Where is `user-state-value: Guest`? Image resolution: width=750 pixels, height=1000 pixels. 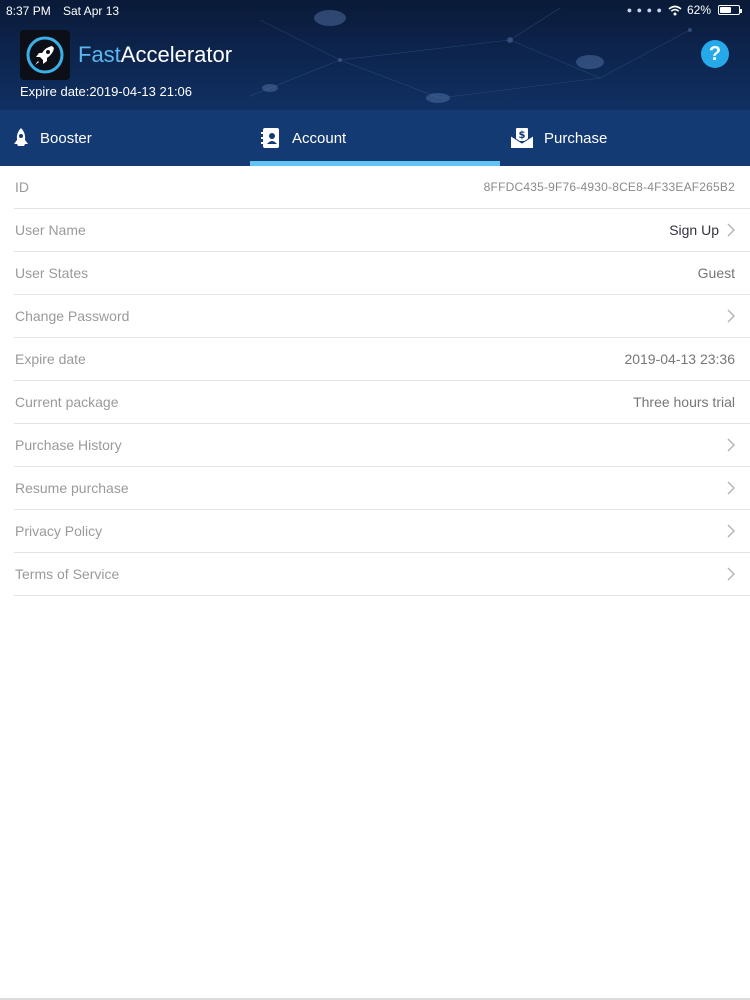 user-state-value: Guest is located at coordinates (716, 273).